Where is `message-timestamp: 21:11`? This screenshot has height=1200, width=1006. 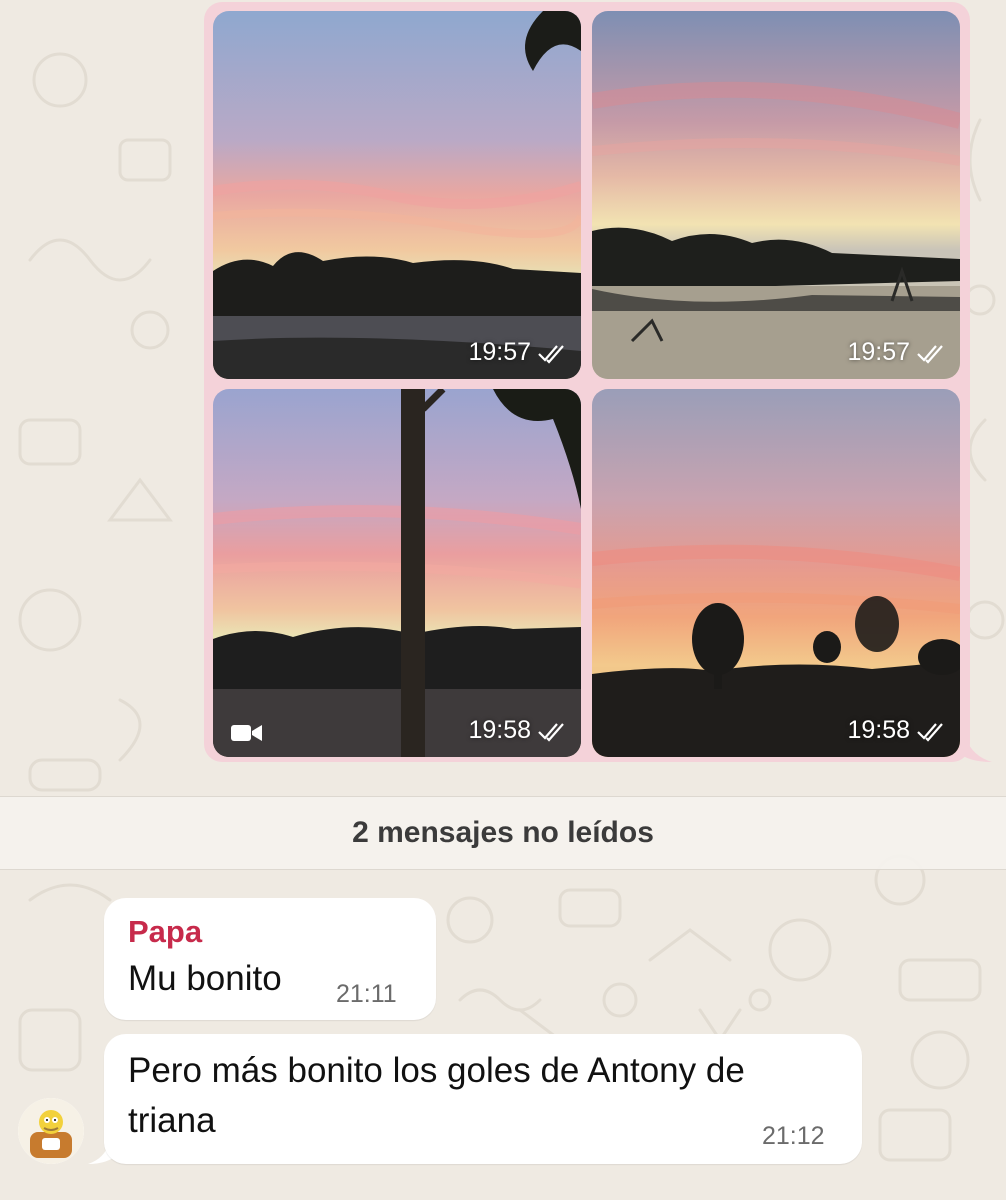 message-timestamp: 21:11 is located at coordinates (366, 994).